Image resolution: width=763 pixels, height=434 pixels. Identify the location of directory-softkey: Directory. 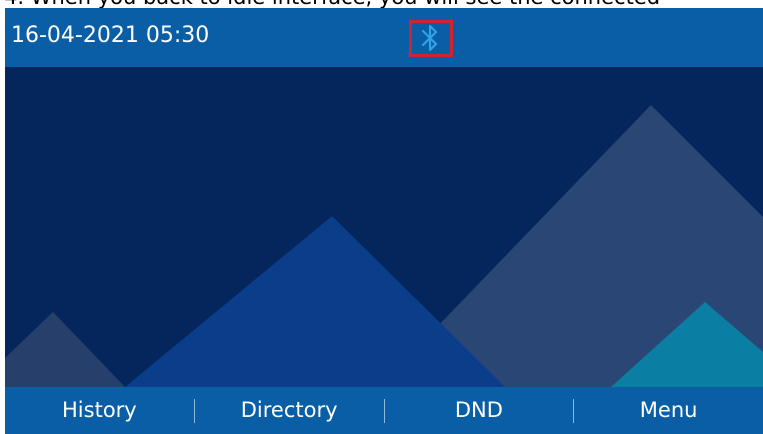
(289, 410).